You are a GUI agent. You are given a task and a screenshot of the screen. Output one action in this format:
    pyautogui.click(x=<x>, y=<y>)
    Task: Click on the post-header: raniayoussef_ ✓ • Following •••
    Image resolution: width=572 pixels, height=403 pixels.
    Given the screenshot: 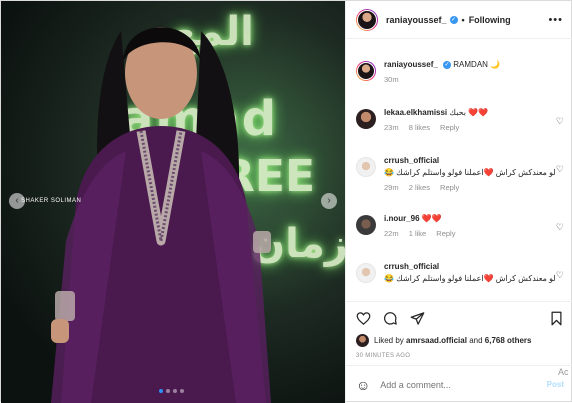 What is the action you would take?
    pyautogui.click(x=459, y=20)
    